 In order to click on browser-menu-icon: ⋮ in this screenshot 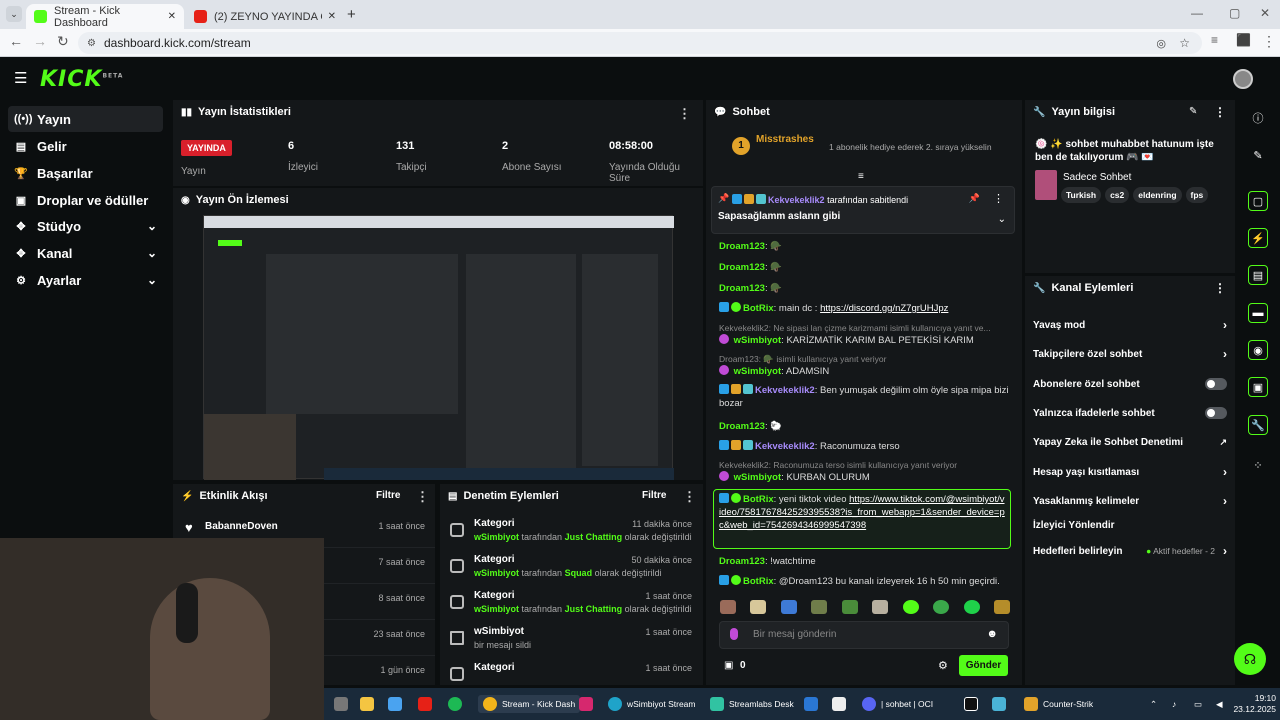, I will do `click(1269, 41)`.